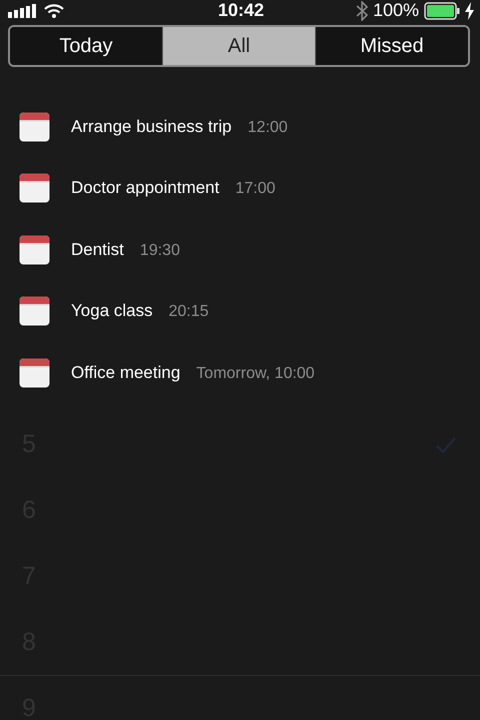  What do you see at coordinates (23, 11) in the screenshot?
I see `signal-icon` at bounding box center [23, 11].